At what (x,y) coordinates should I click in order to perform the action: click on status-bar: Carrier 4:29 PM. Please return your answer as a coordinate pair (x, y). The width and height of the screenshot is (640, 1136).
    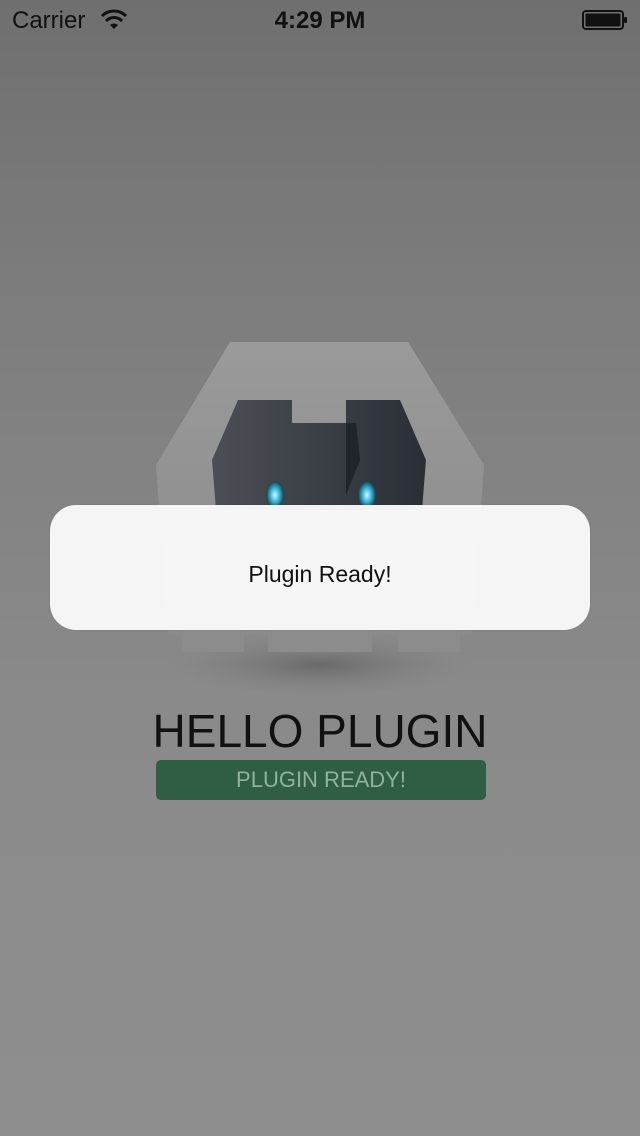
    Looking at the image, I should click on (320, 20).